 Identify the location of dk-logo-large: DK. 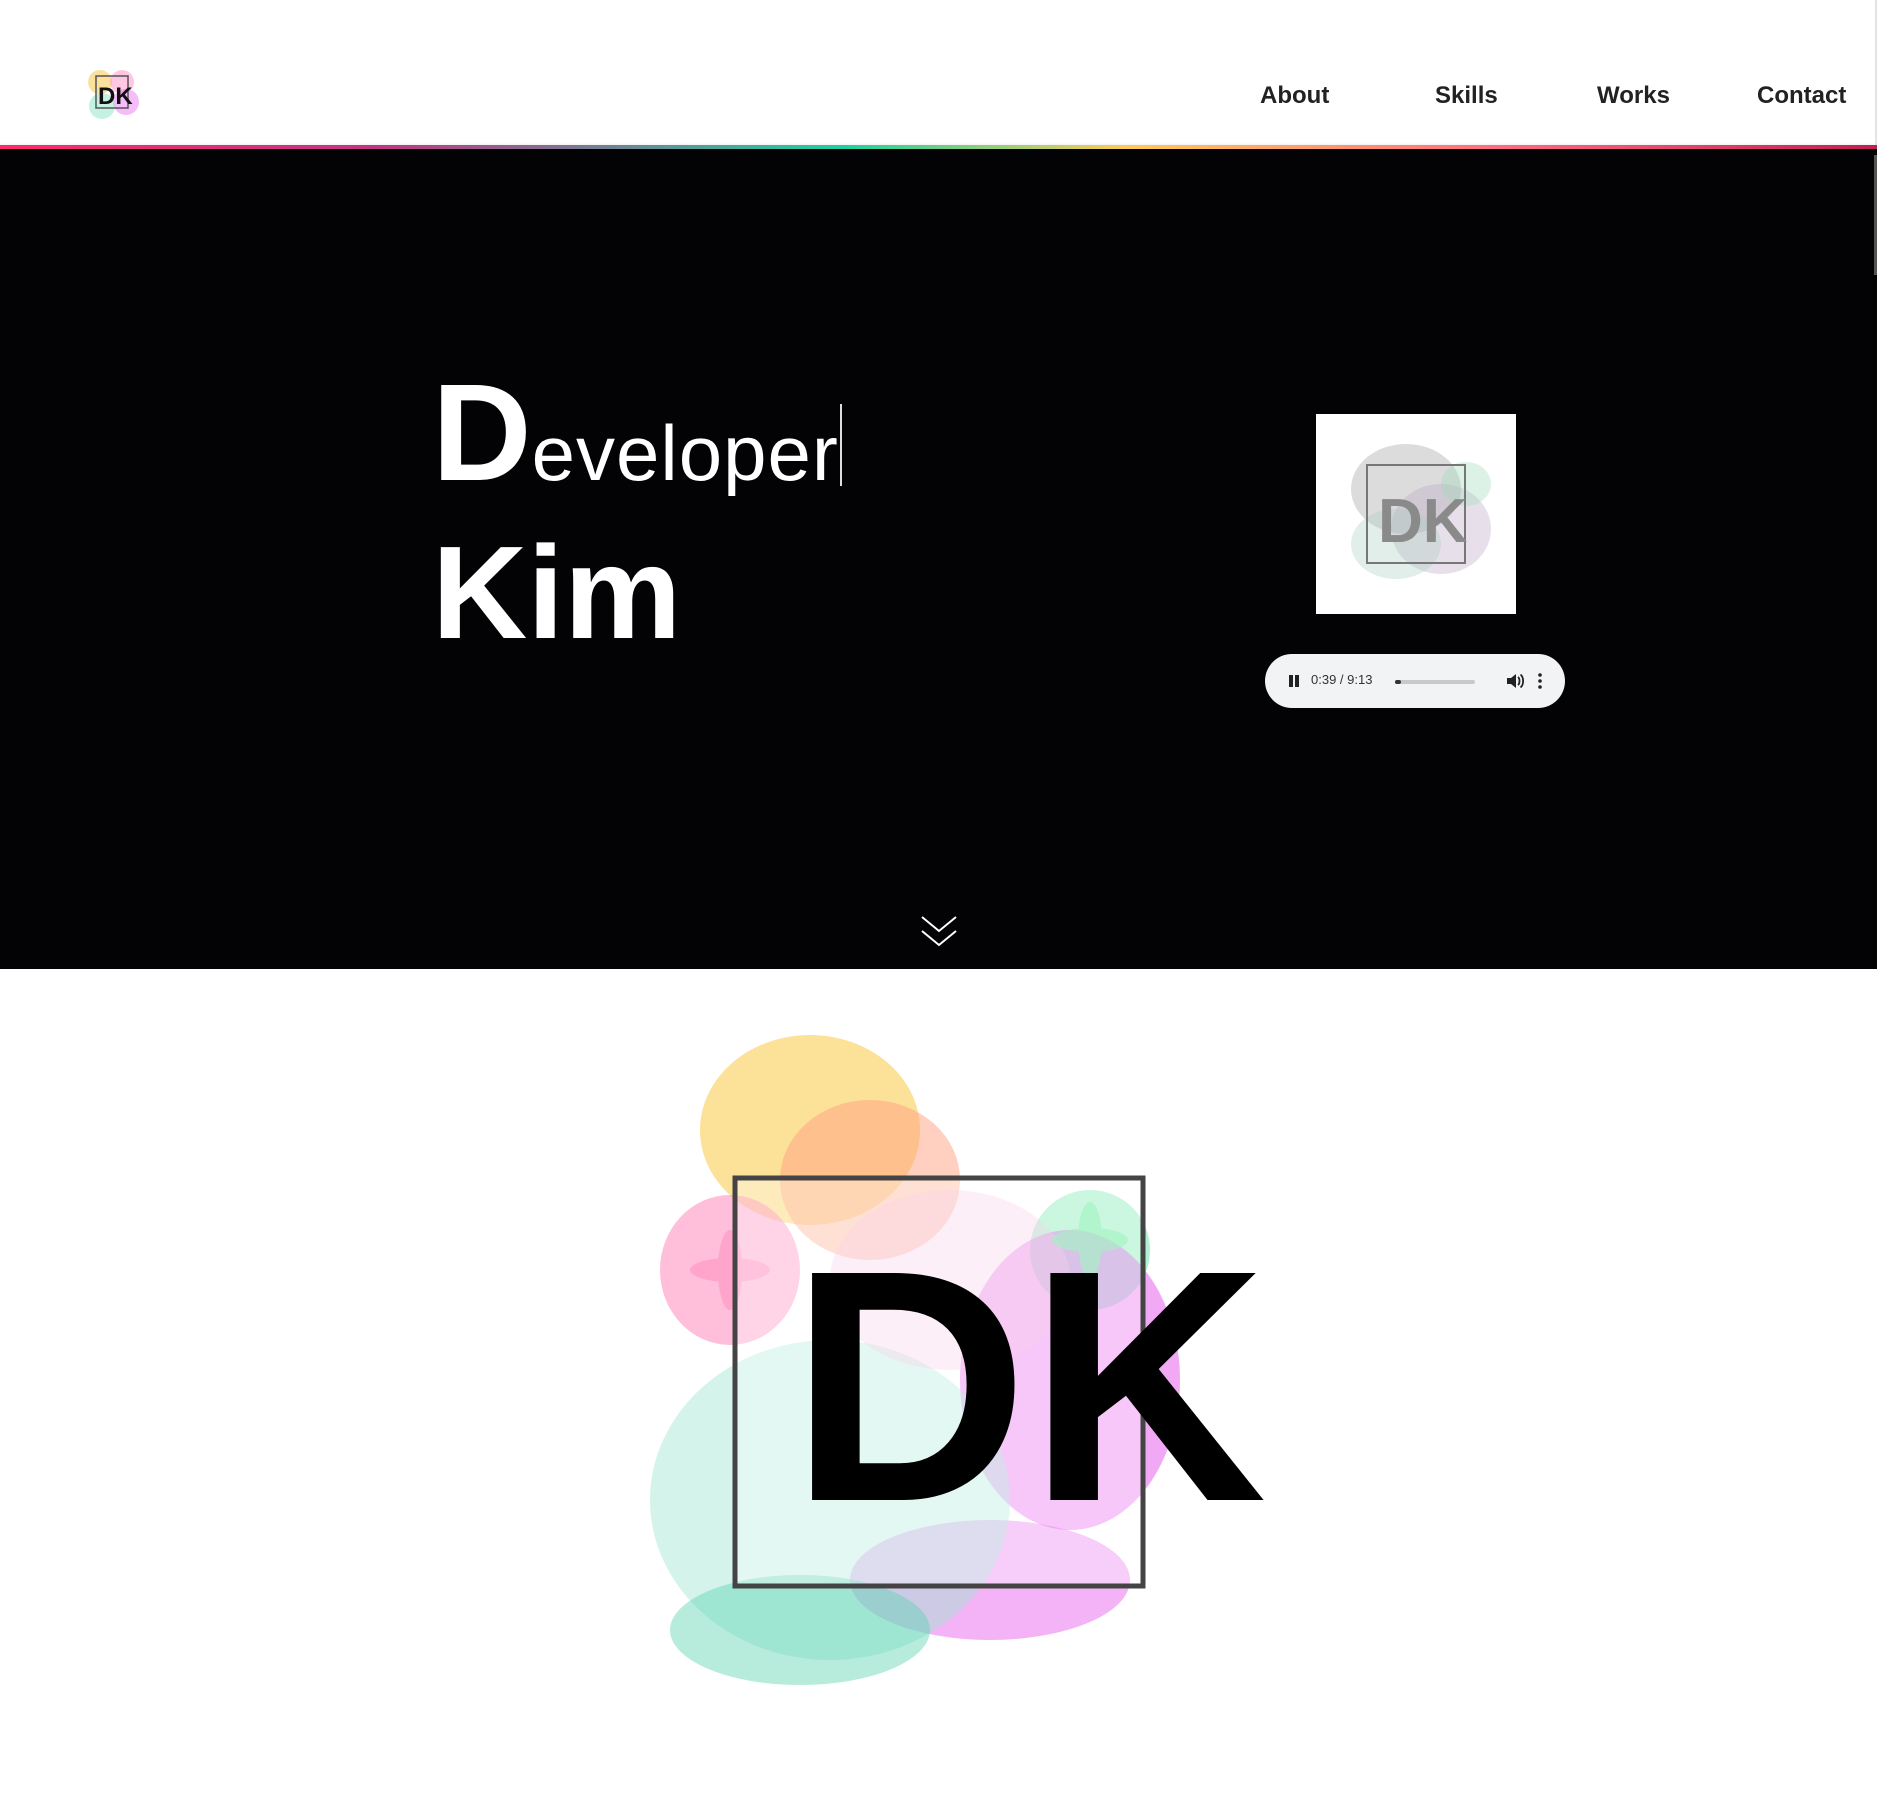
(958, 1360).